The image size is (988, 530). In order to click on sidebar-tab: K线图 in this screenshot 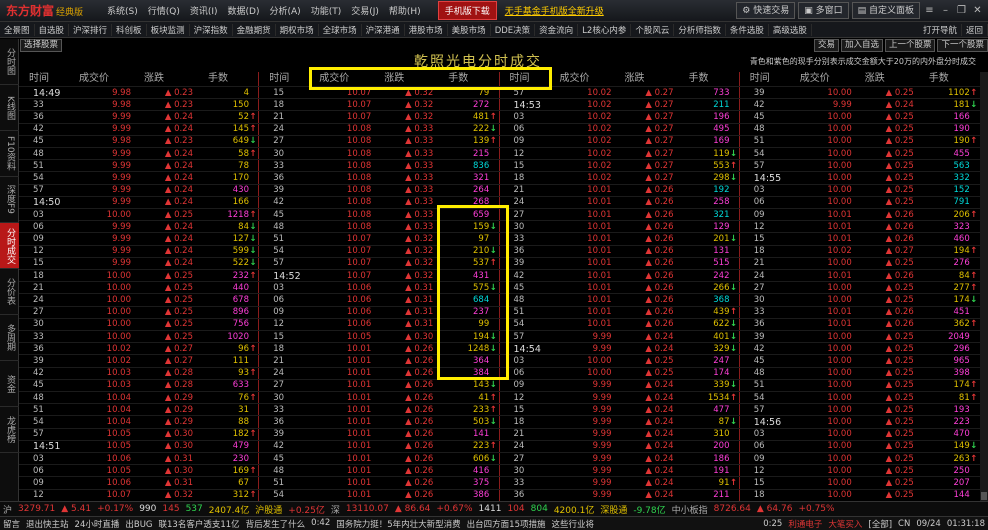, I will do `click(9, 108)`.